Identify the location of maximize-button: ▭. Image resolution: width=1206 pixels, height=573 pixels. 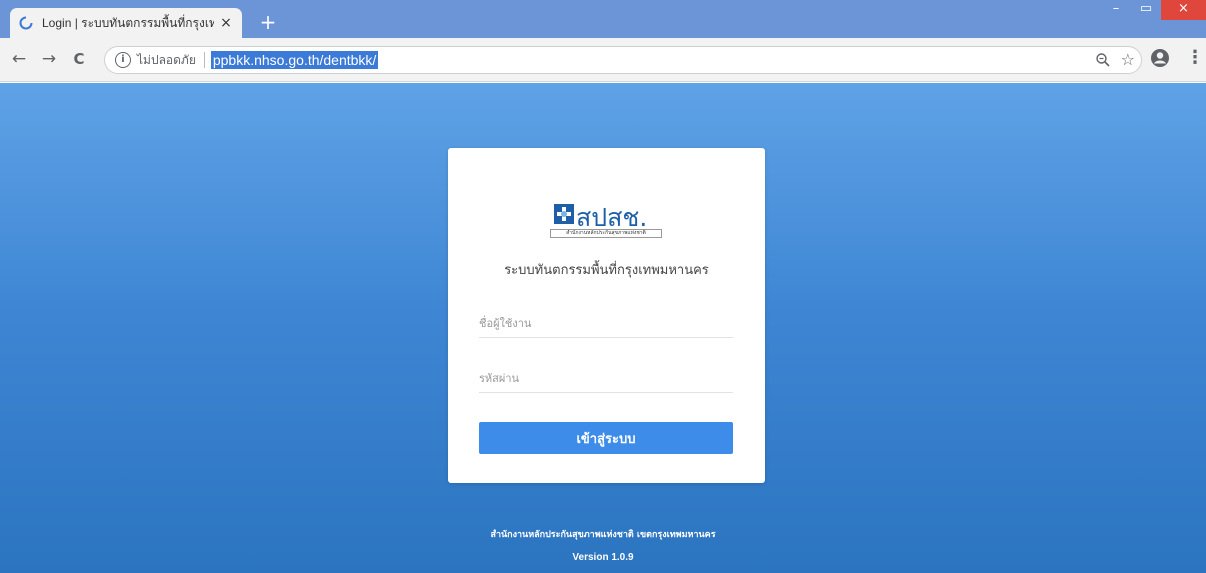
(1146, 10).